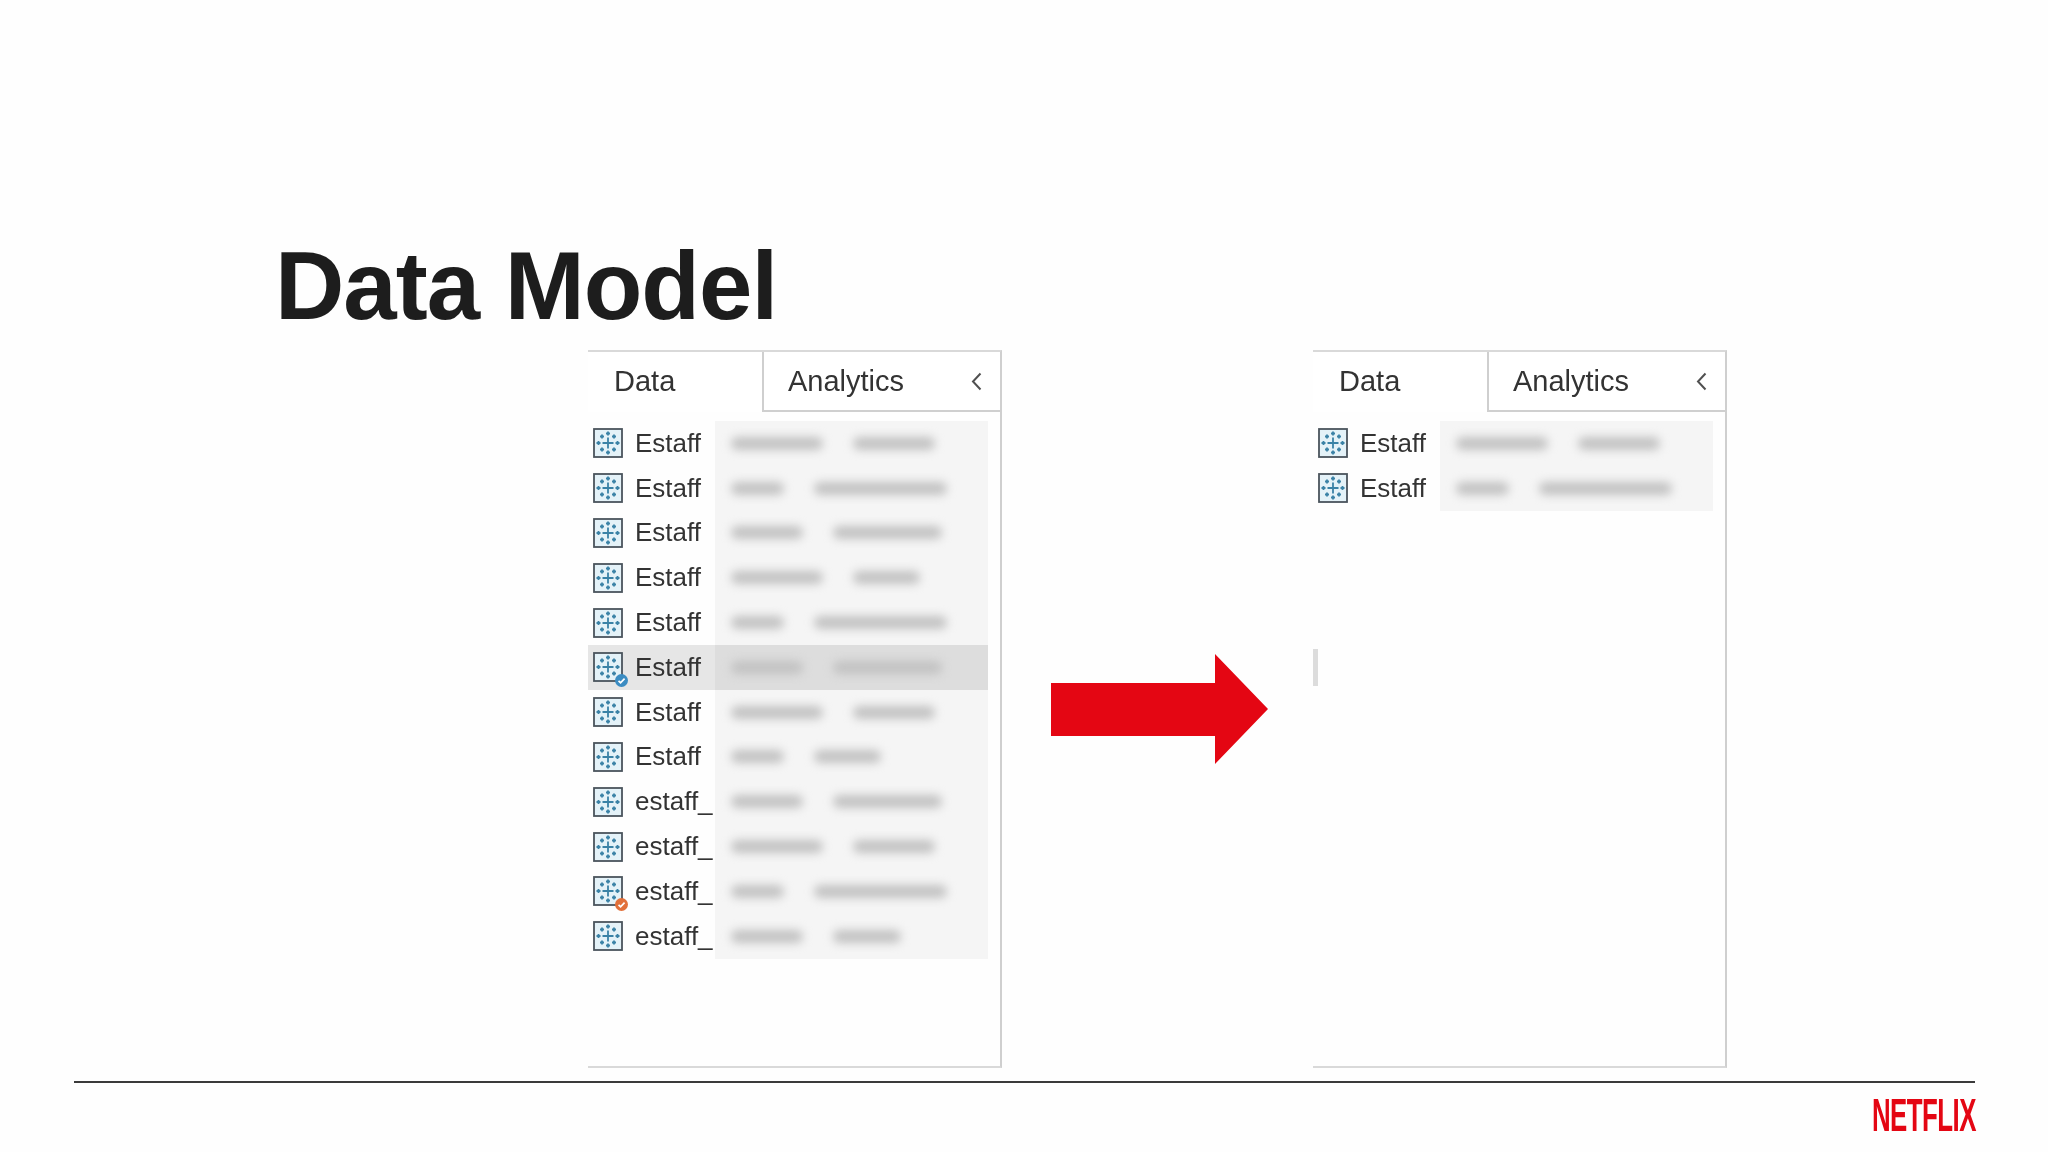 The image size is (2048, 1152). What do you see at coordinates (1924, 1114) in the screenshot?
I see `brand-logo: NETFLIX` at bounding box center [1924, 1114].